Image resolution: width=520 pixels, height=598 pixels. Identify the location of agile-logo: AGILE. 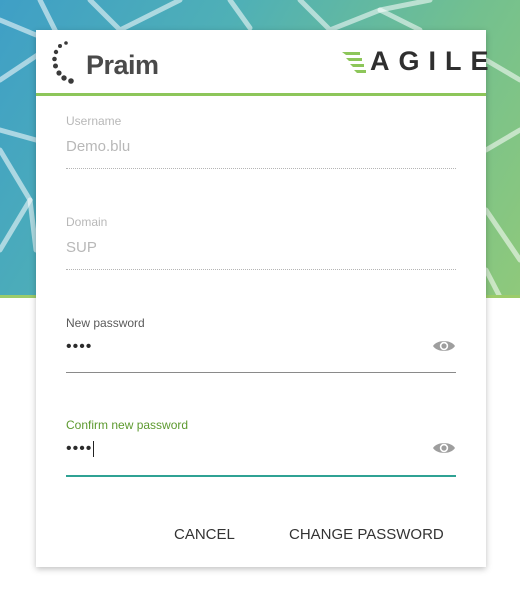
(414, 61).